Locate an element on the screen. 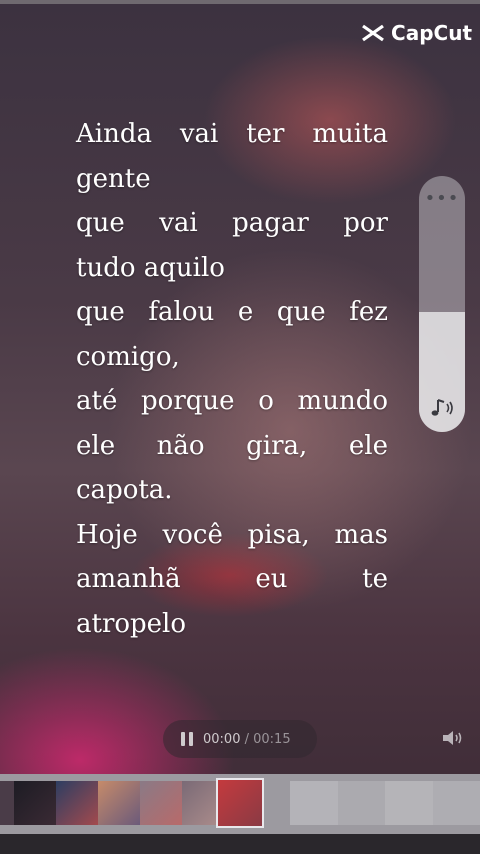  lyrics-line: capota. is located at coordinates (124, 490).